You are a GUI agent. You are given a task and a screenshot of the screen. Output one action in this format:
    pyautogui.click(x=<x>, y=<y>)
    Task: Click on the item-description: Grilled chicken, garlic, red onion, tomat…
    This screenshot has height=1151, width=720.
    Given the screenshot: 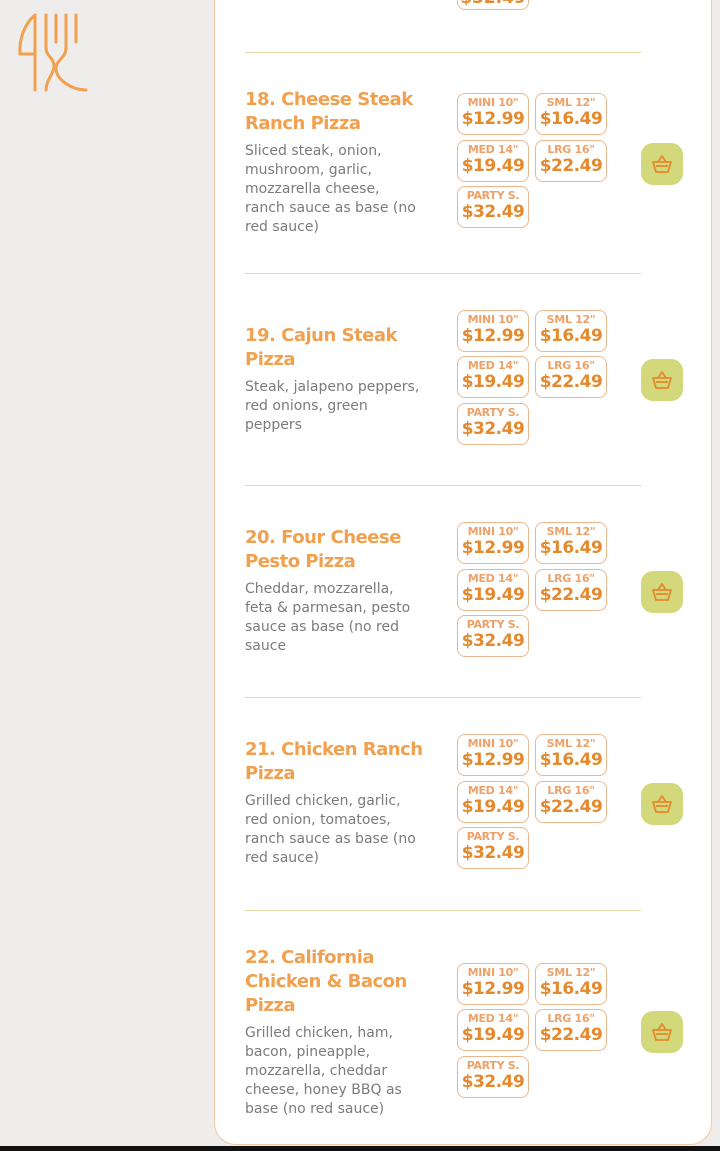 What is the action you would take?
    pyautogui.click(x=330, y=829)
    